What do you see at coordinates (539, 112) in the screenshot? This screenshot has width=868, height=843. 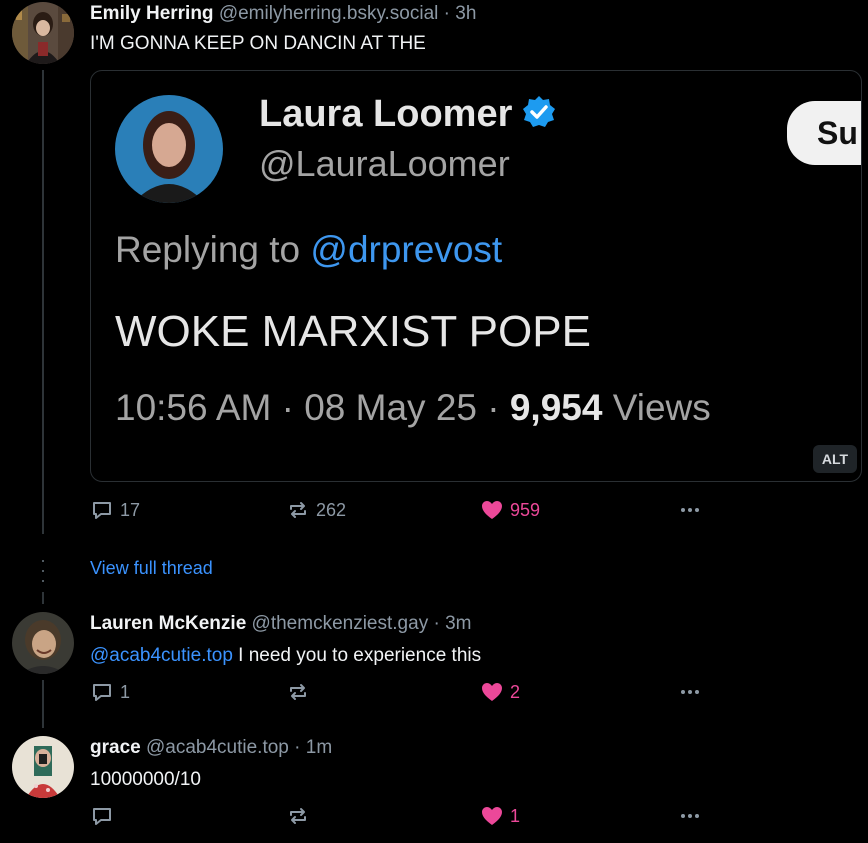 I see `verified-badge-icon` at bounding box center [539, 112].